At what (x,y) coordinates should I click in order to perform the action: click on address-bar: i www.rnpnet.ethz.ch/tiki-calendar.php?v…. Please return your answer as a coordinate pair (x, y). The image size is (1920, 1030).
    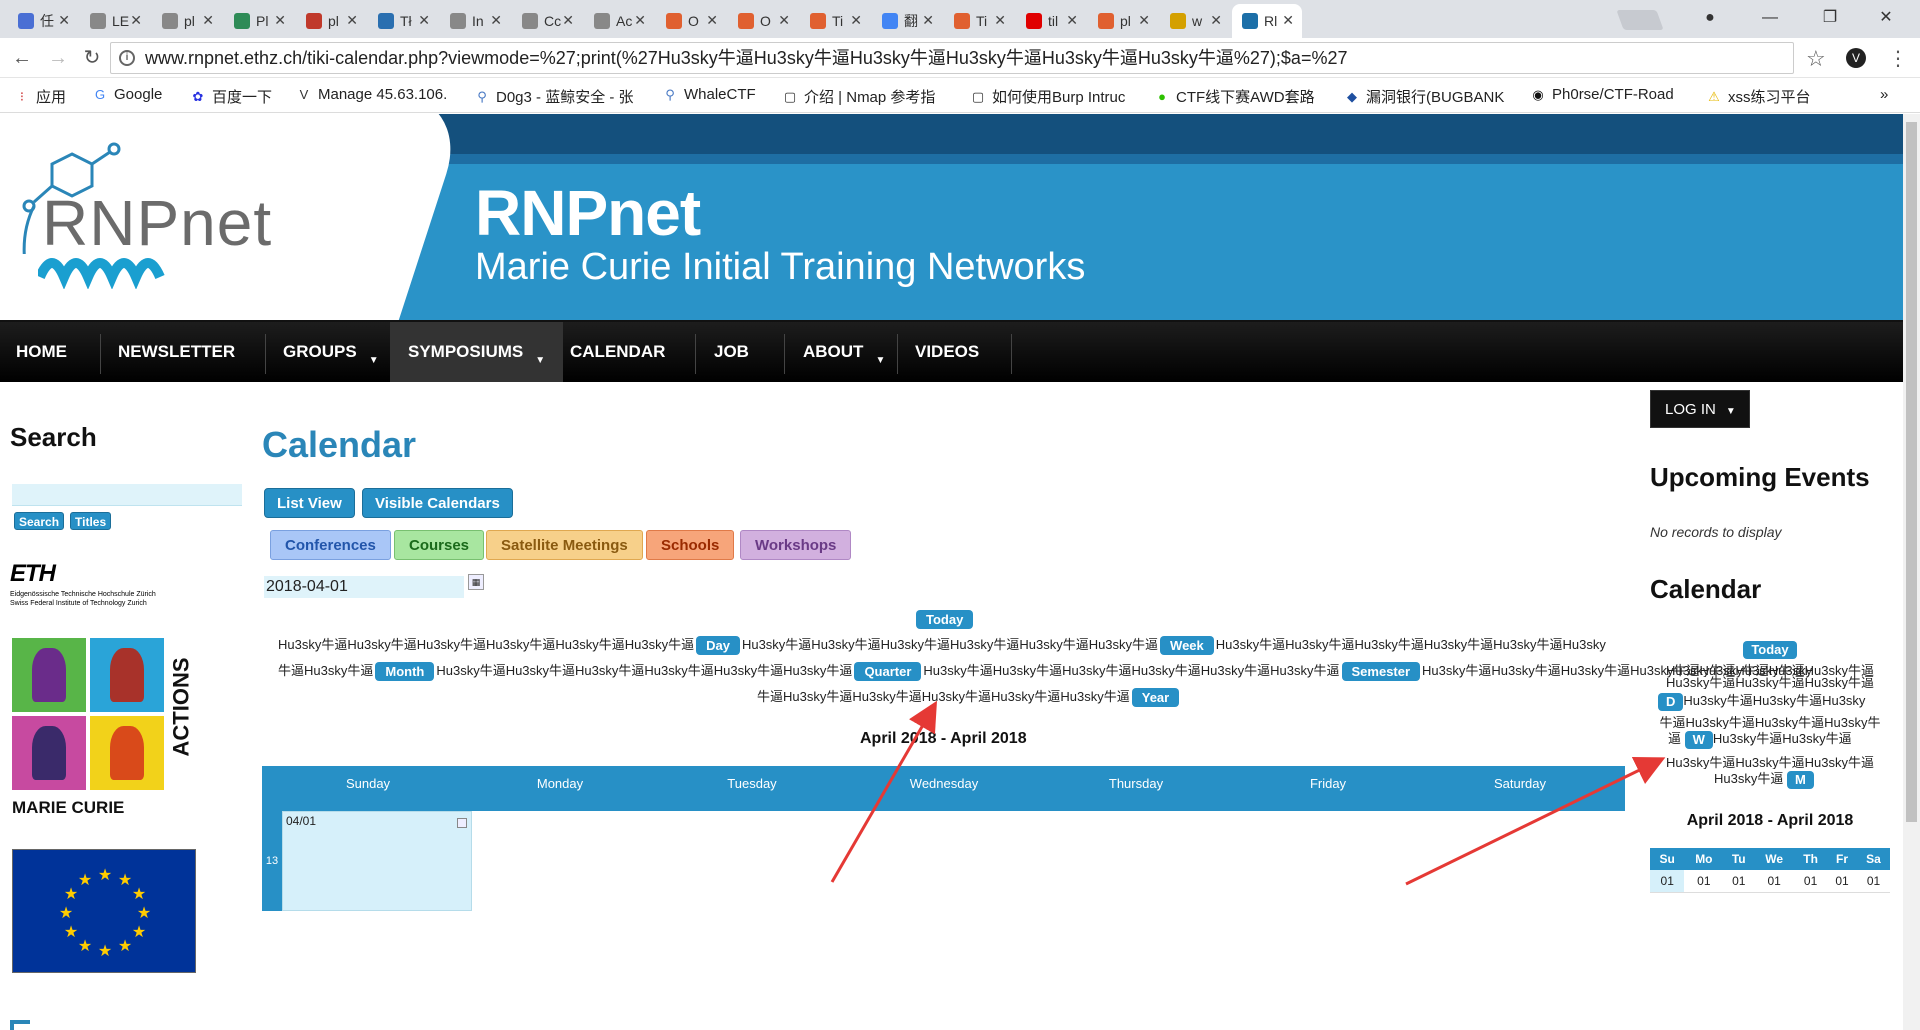
    Looking at the image, I should click on (952, 58).